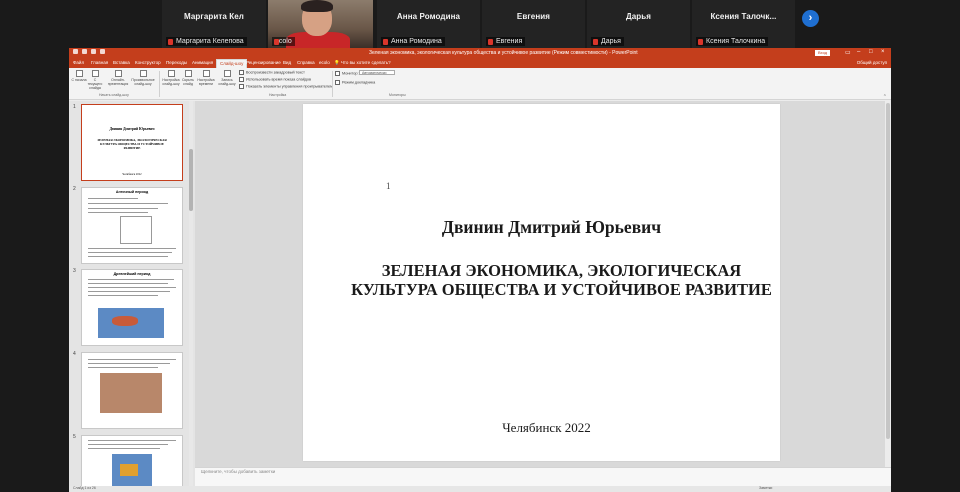  Describe the element at coordinates (78, 62) in the screenshot. I see `tab-file: Файл` at that location.